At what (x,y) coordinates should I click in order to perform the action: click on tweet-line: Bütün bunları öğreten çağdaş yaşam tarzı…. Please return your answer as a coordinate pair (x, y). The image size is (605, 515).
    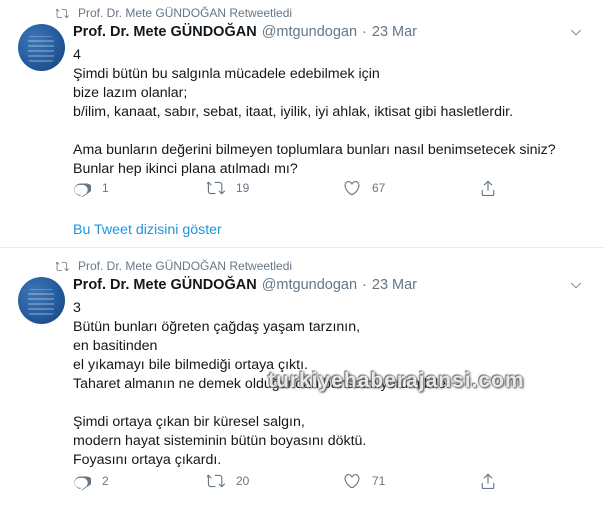
    Looking at the image, I should click on (217, 327).